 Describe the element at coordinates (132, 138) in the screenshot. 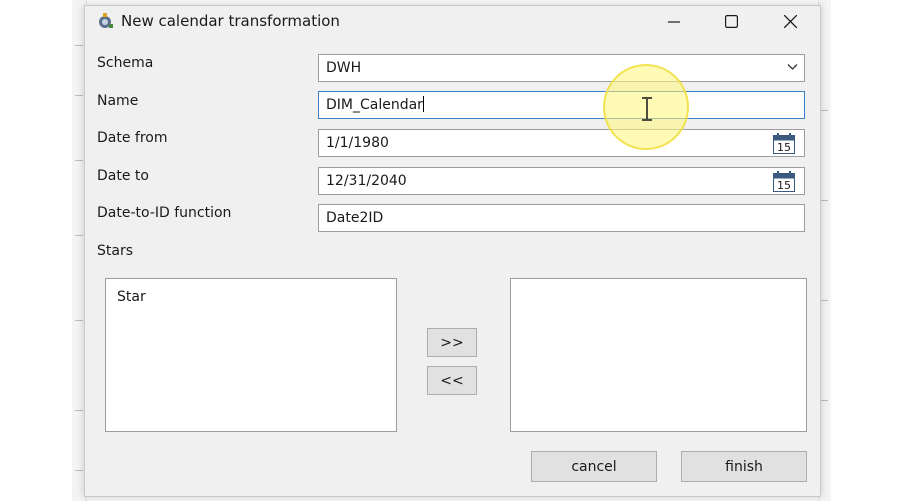

I see `date-from-label: Date from` at that location.